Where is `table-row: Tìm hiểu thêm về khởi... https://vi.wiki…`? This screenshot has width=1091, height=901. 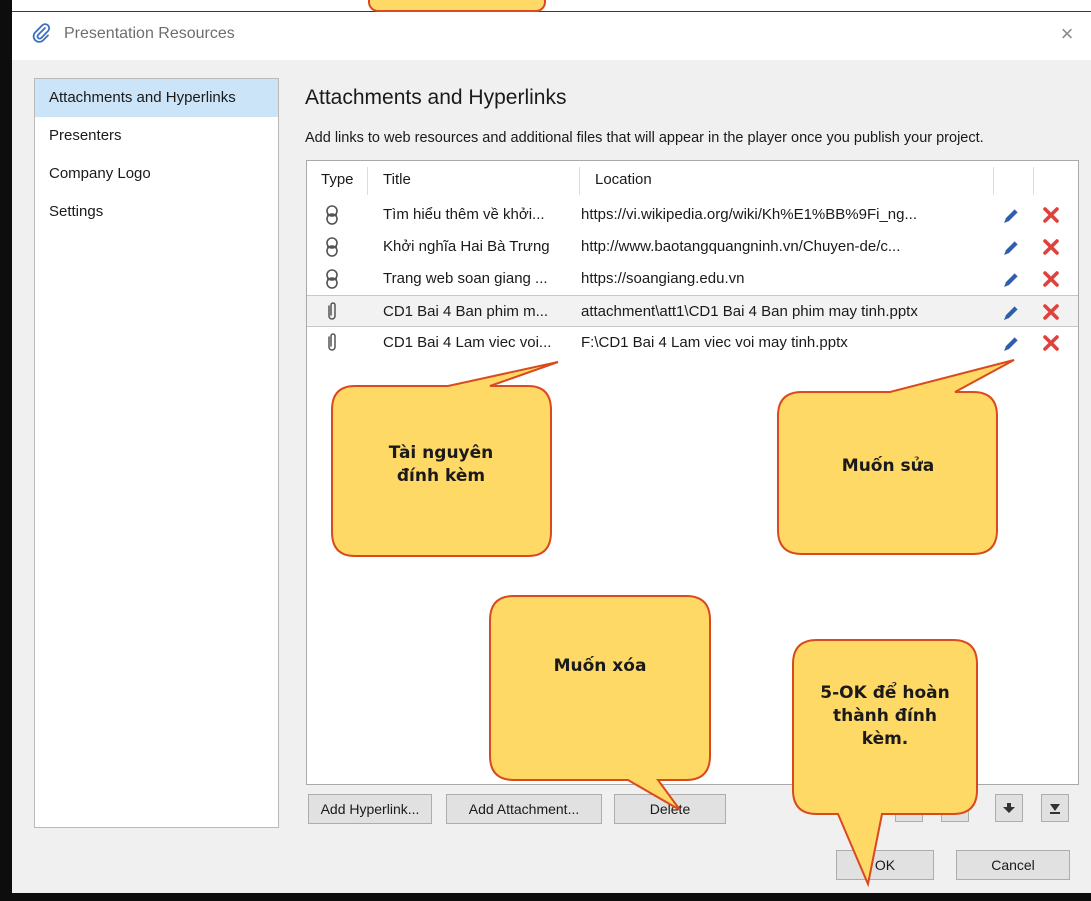
table-row: Tìm hiểu thêm về khởi... https://vi.wiki… is located at coordinates (692, 215).